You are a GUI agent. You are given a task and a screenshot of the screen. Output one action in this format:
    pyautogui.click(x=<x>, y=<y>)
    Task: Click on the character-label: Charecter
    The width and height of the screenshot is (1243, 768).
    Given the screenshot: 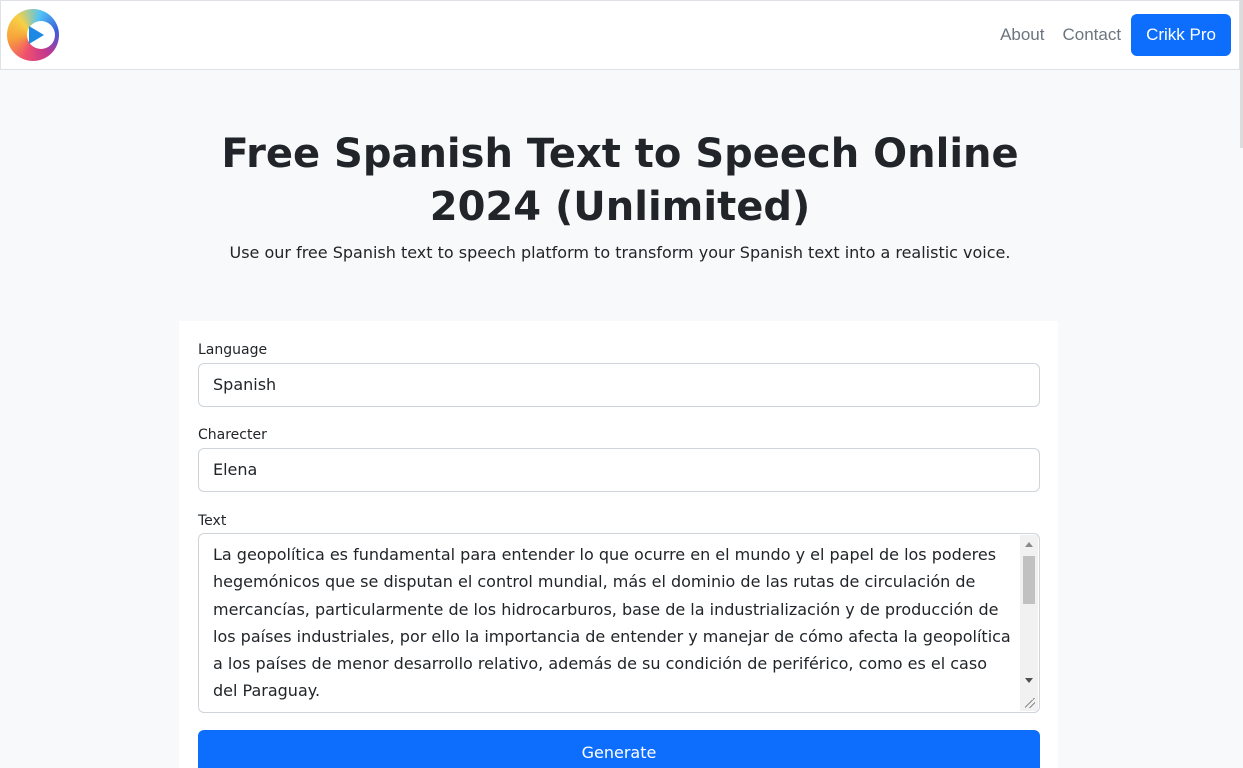 What is the action you would take?
    pyautogui.click(x=232, y=435)
    